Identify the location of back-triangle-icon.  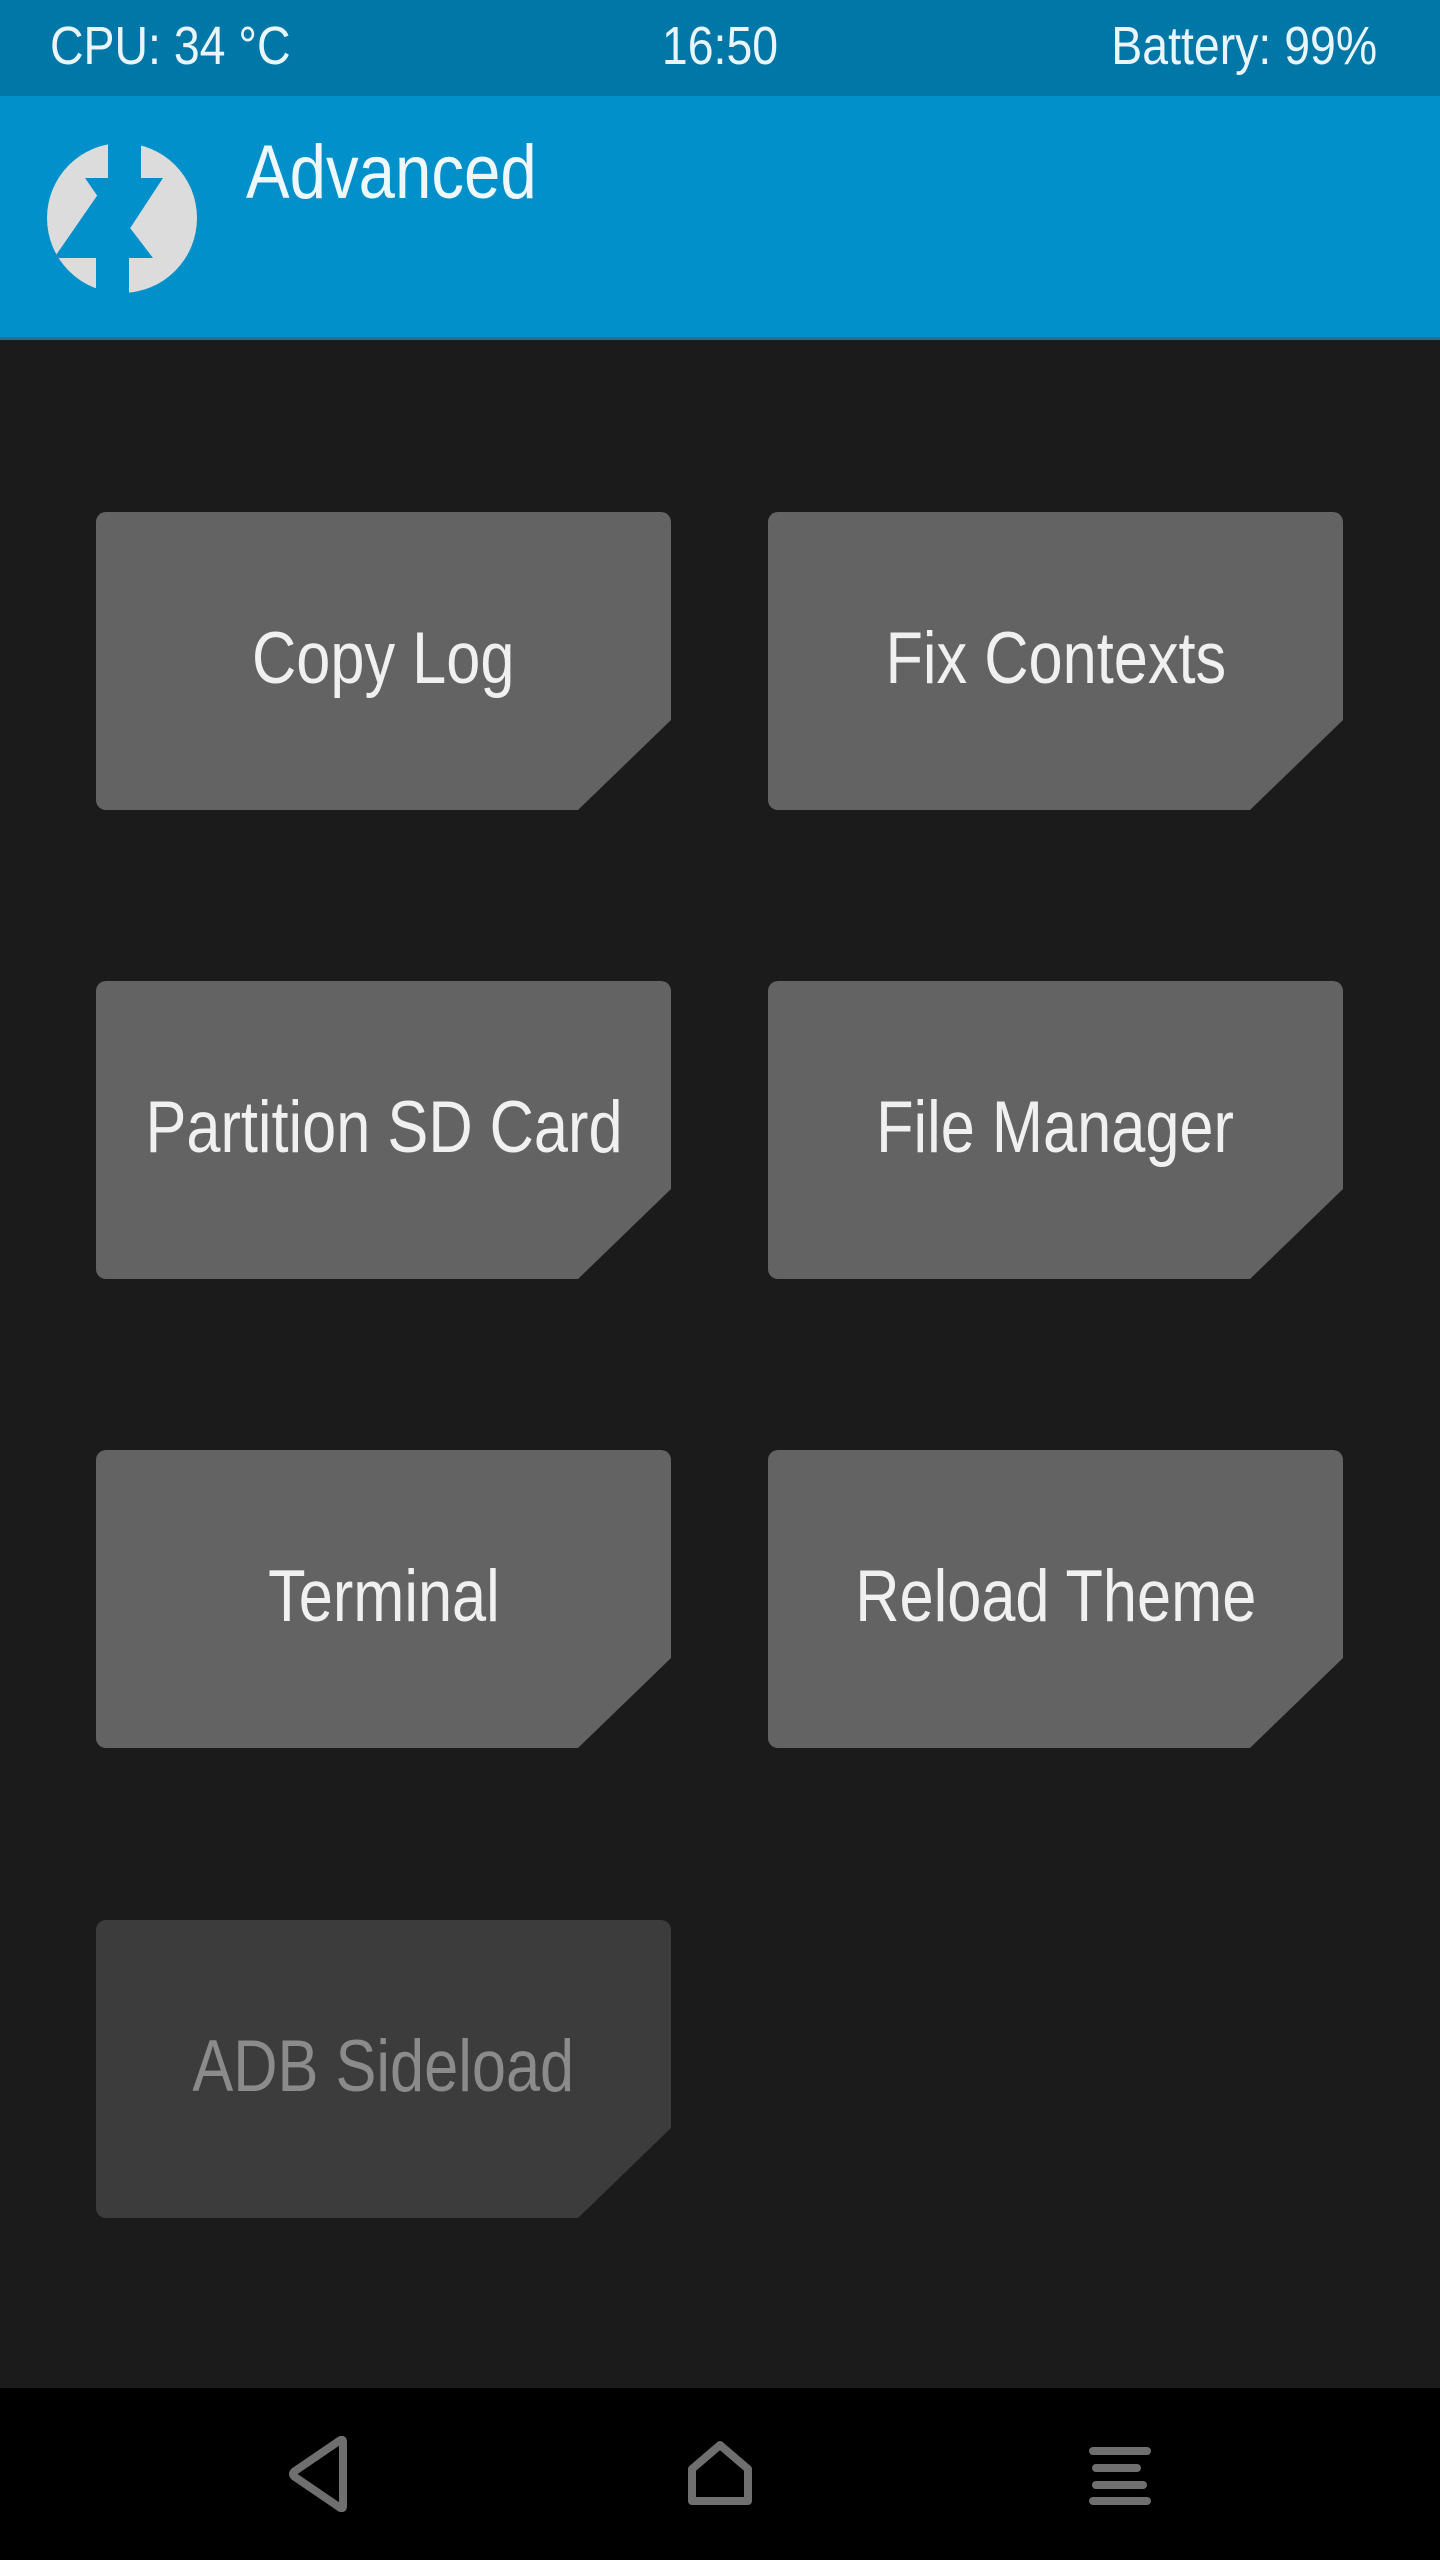
(320, 2474).